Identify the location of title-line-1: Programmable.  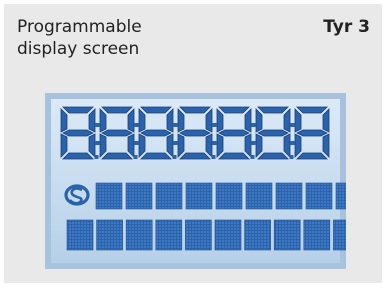
(79, 27).